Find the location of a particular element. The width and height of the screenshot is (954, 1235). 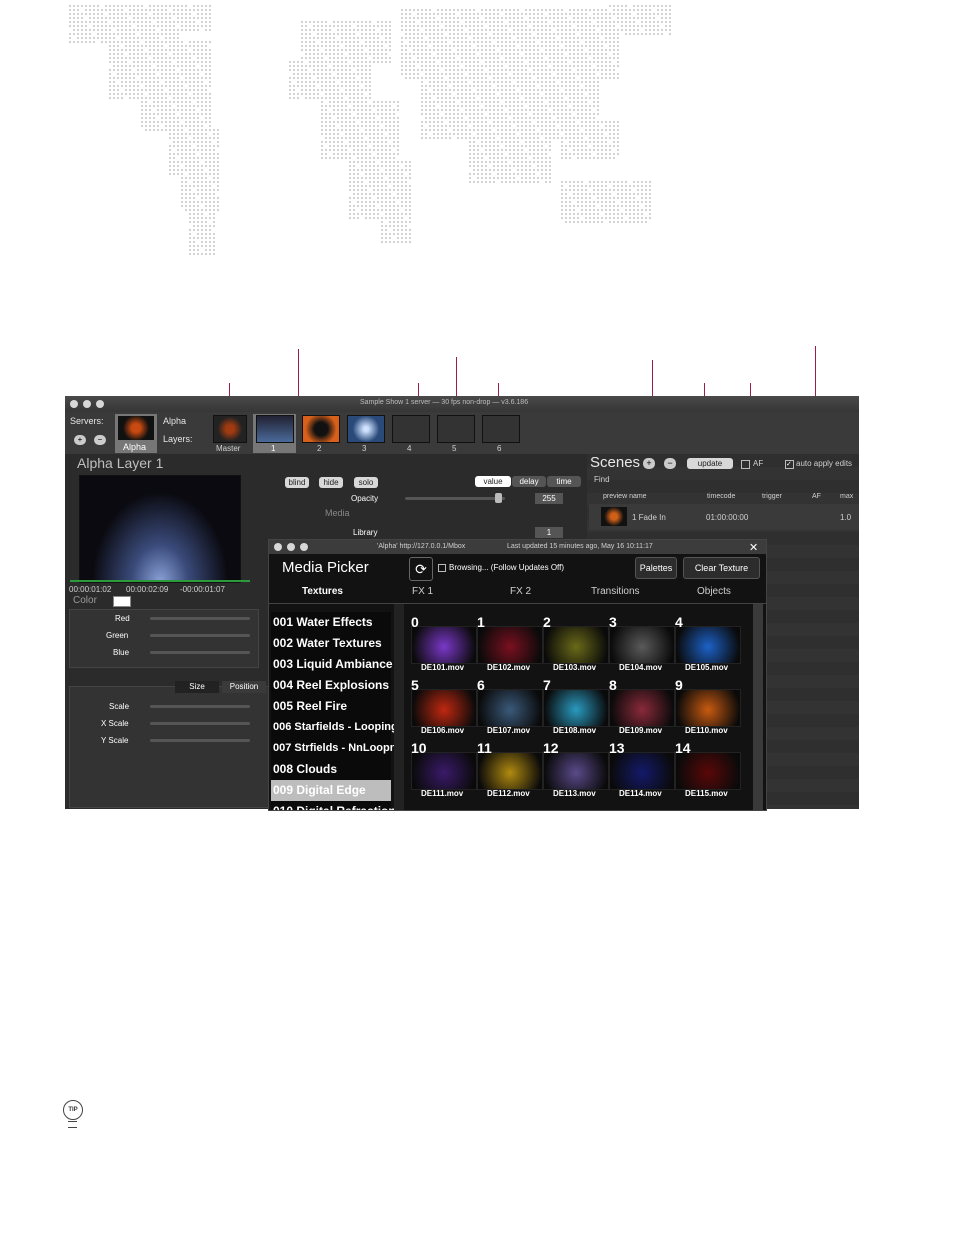

tab-textures: Textures is located at coordinates (322, 591).